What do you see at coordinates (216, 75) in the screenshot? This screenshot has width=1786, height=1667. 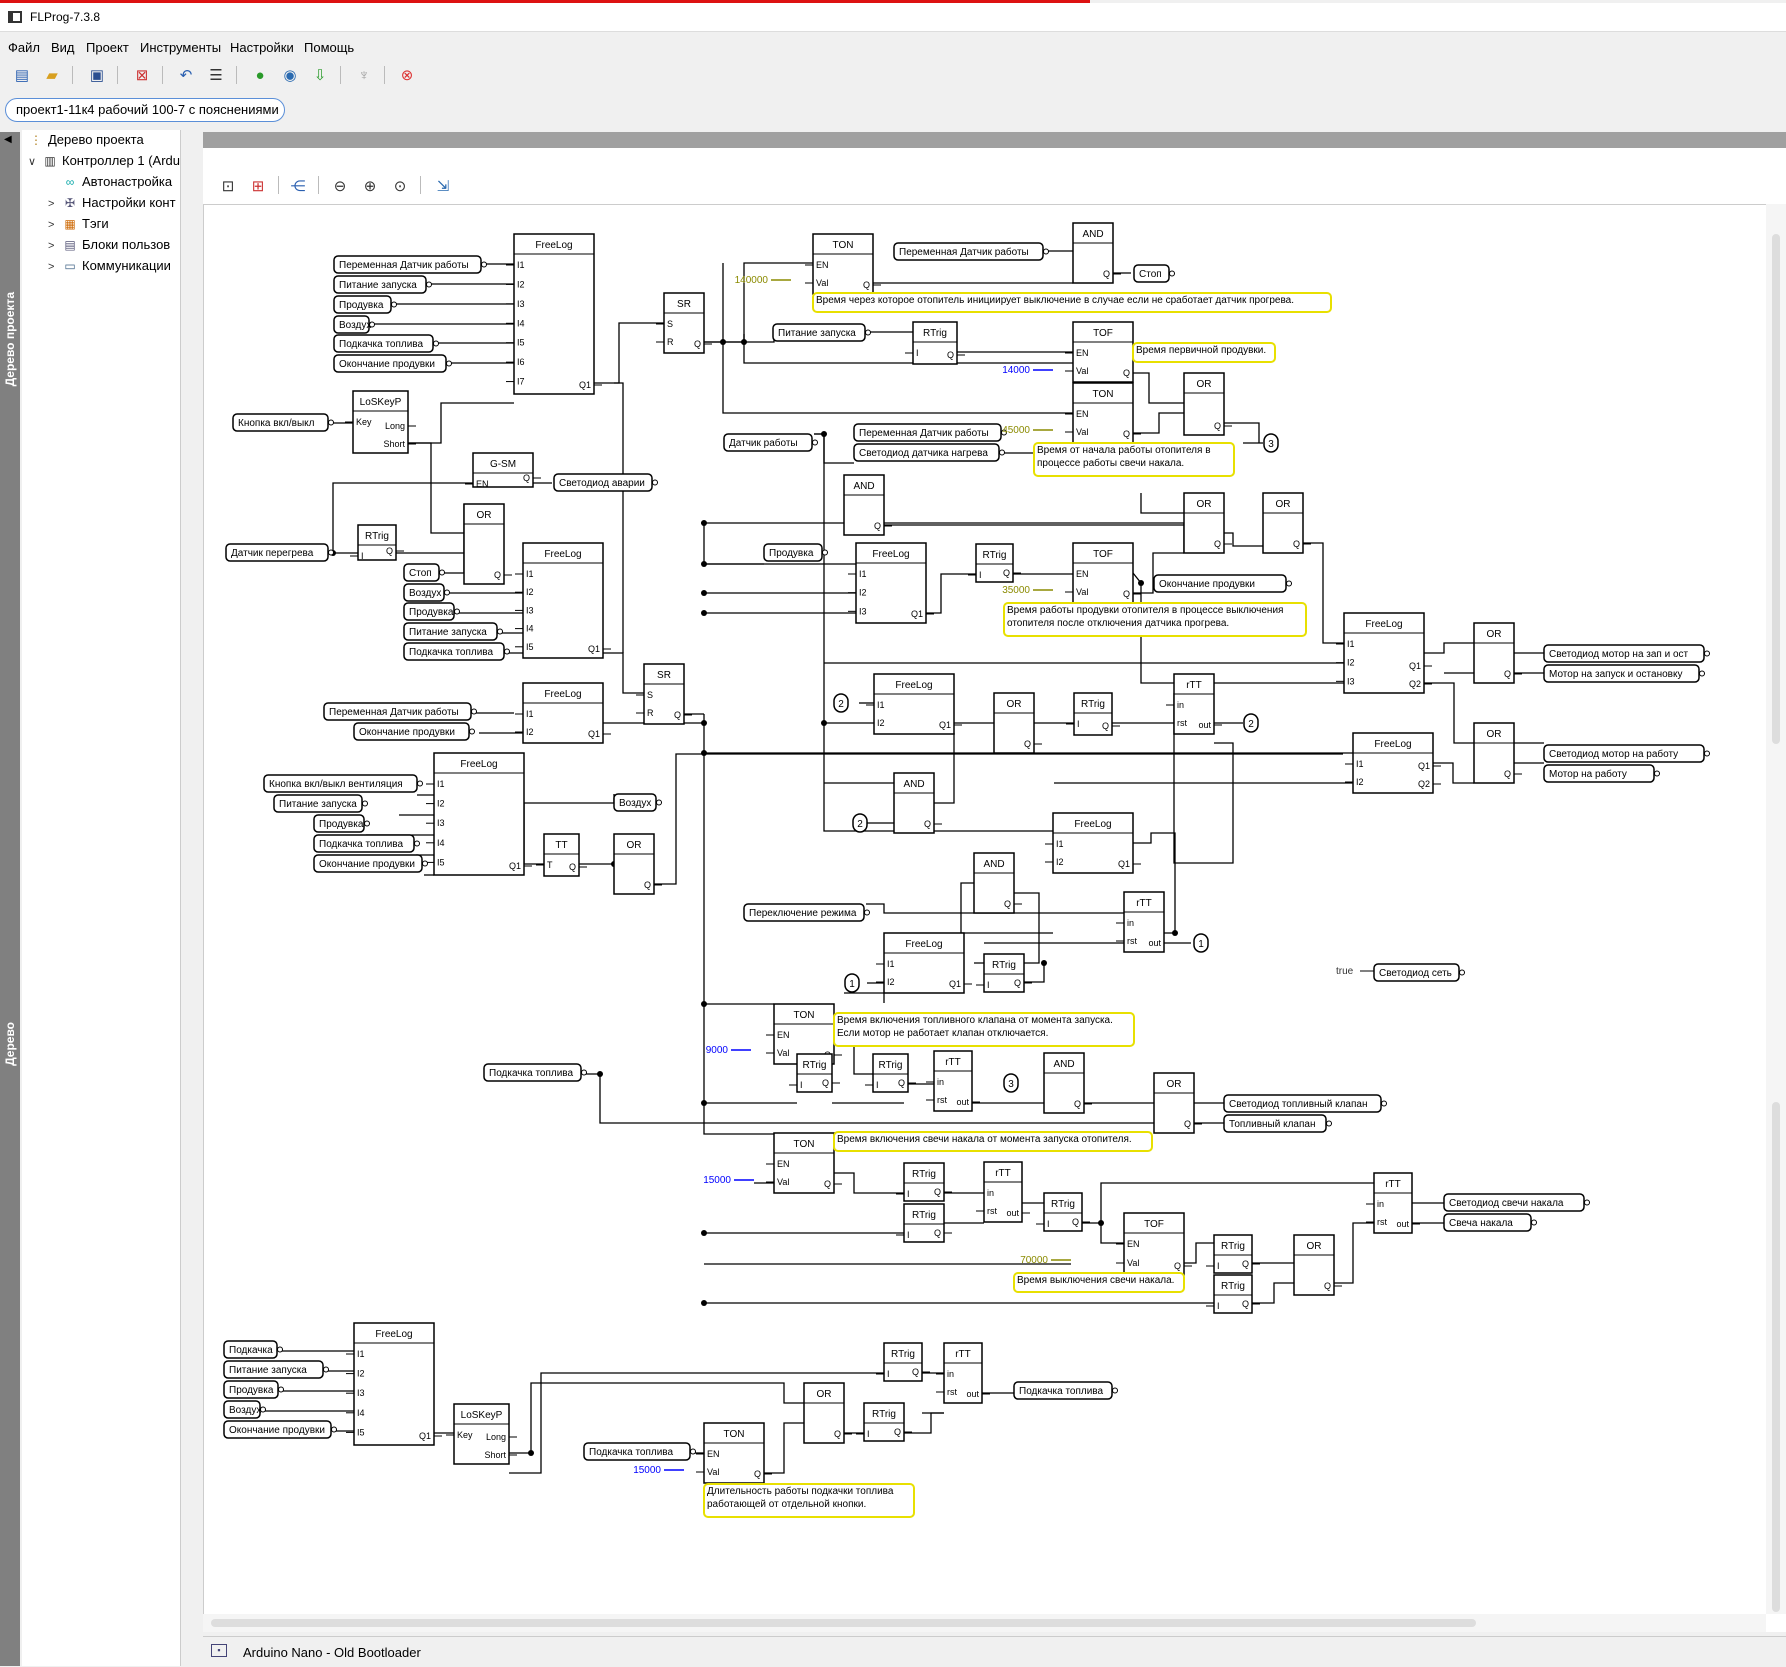 I see `list-icon: ☰` at bounding box center [216, 75].